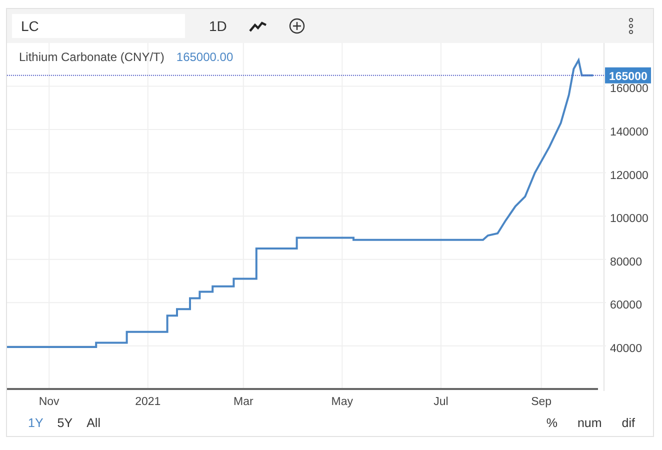  What do you see at coordinates (541, 402) in the screenshot?
I see `x-axis-label: Sep` at bounding box center [541, 402].